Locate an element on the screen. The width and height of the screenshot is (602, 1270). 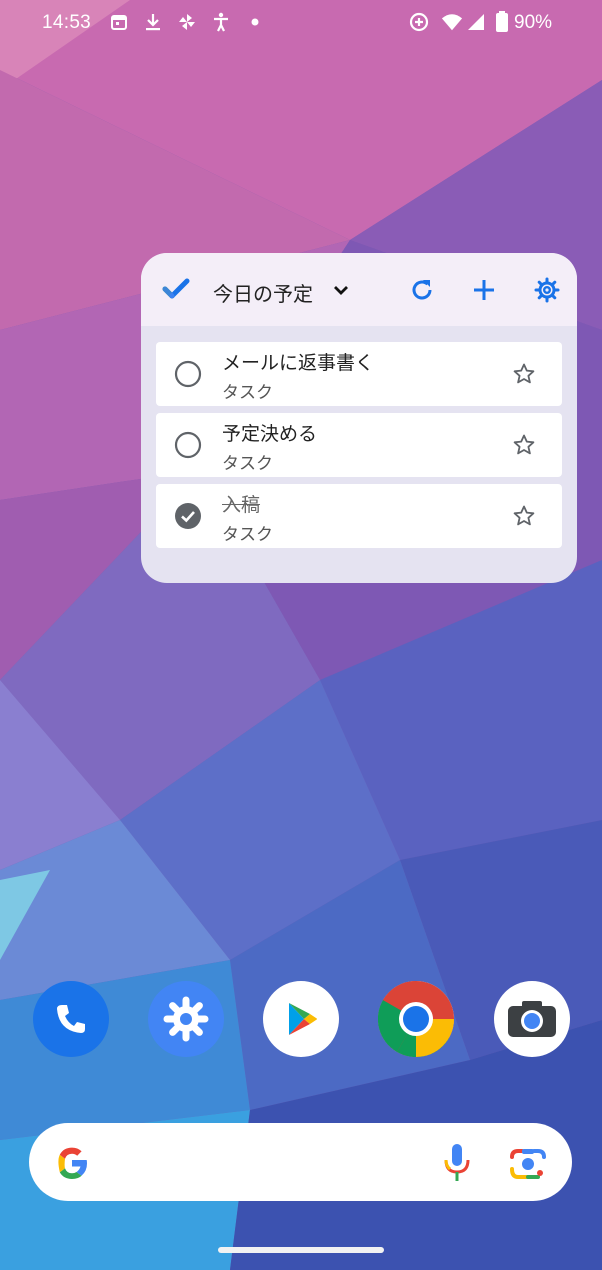
chevron-down-icon is located at coordinates (341, 290).